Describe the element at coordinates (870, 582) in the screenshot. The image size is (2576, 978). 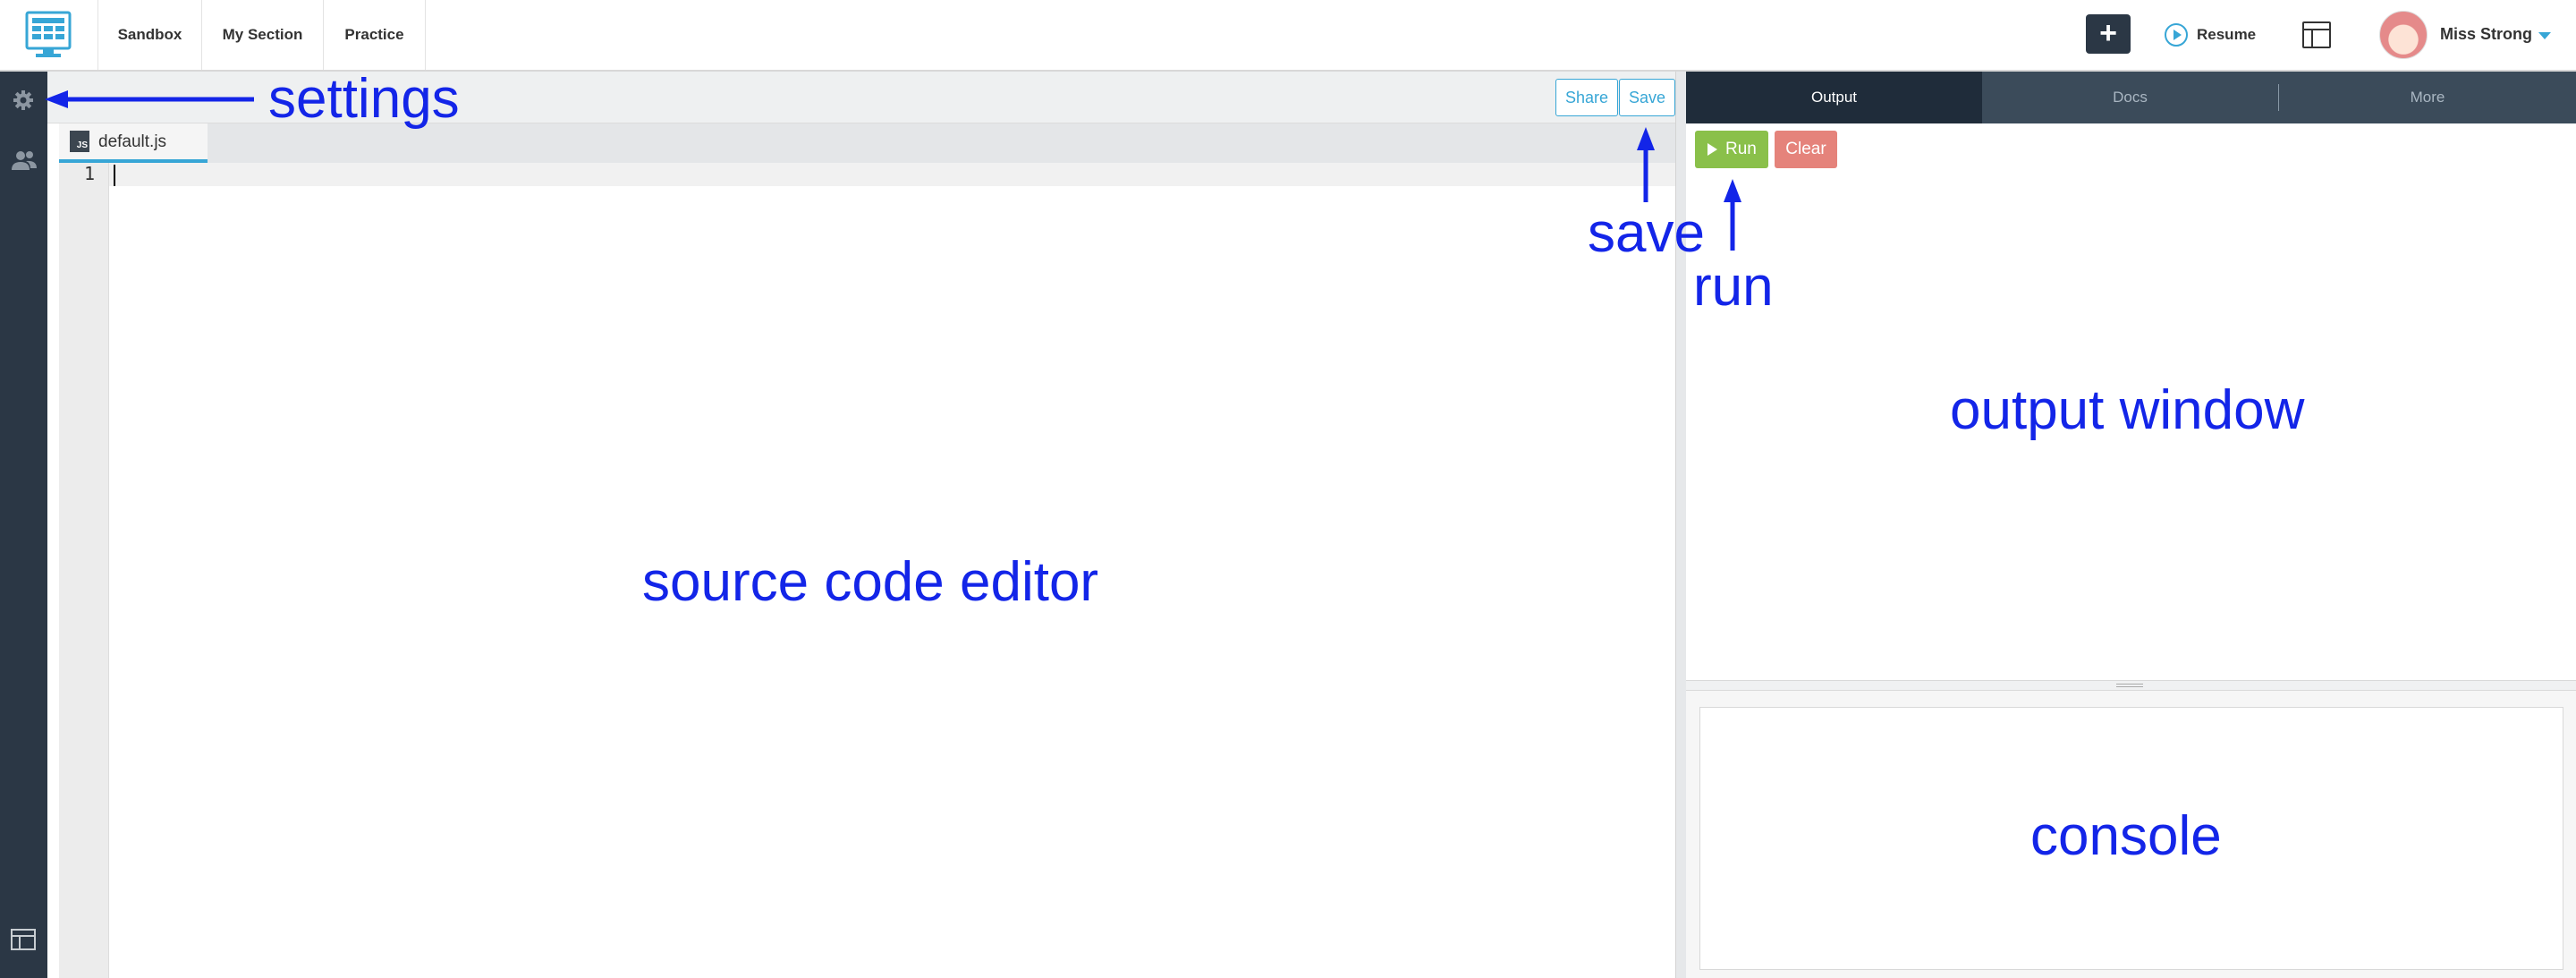
I see `annotation-source-code-editor: source code editor` at that location.